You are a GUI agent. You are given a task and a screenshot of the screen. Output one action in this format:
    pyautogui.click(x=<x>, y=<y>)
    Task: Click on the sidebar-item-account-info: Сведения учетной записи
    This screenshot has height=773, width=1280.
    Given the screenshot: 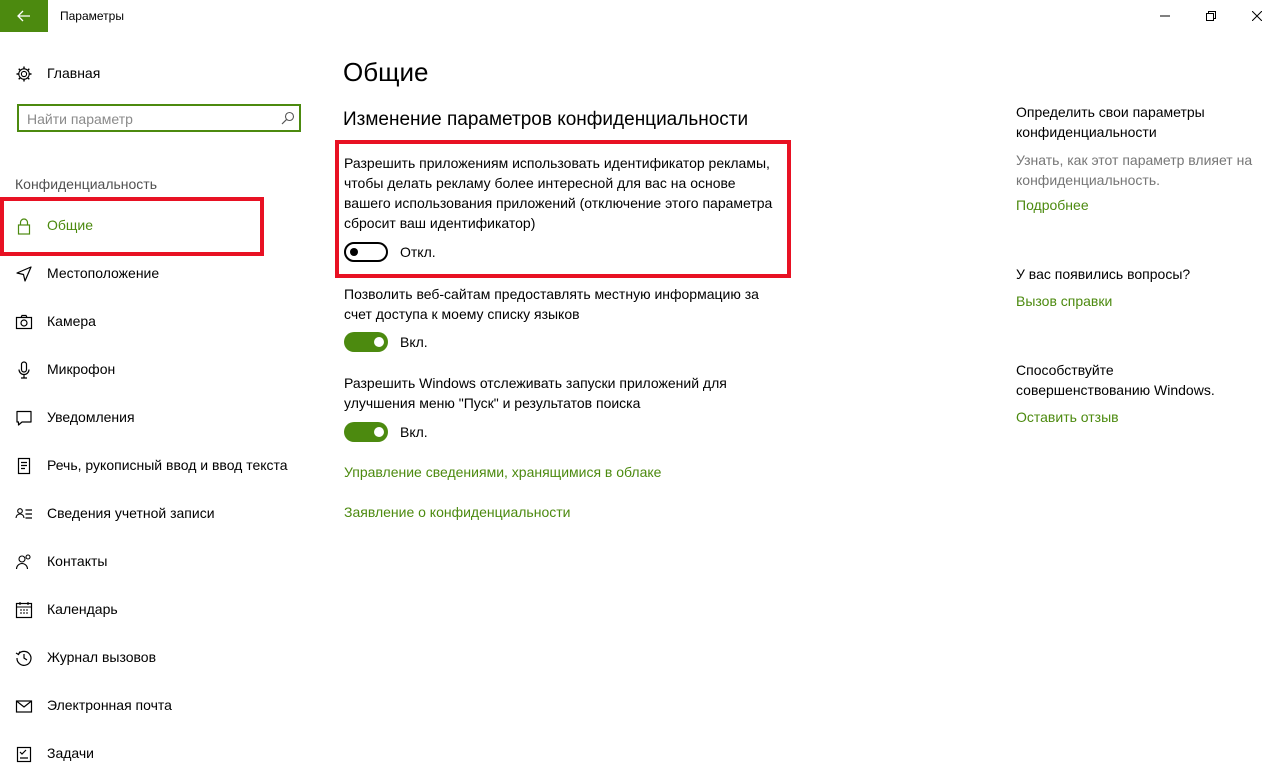 What is the action you would take?
    pyautogui.click(x=150, y=513)
    